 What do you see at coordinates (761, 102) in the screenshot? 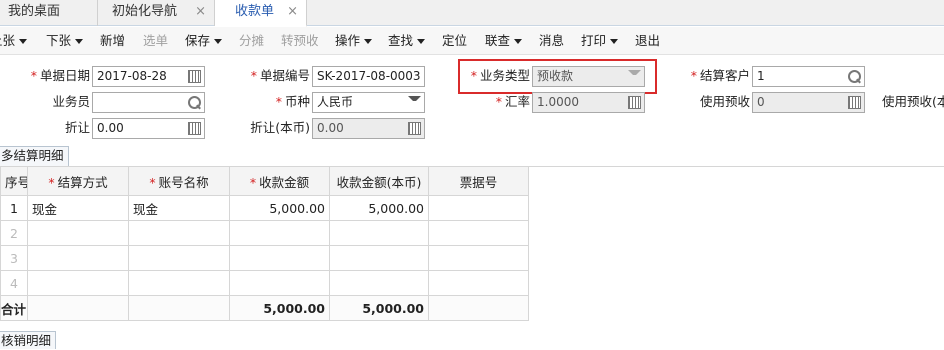
I see `use-prepay-value: 0` at bounding box center [761, 102].